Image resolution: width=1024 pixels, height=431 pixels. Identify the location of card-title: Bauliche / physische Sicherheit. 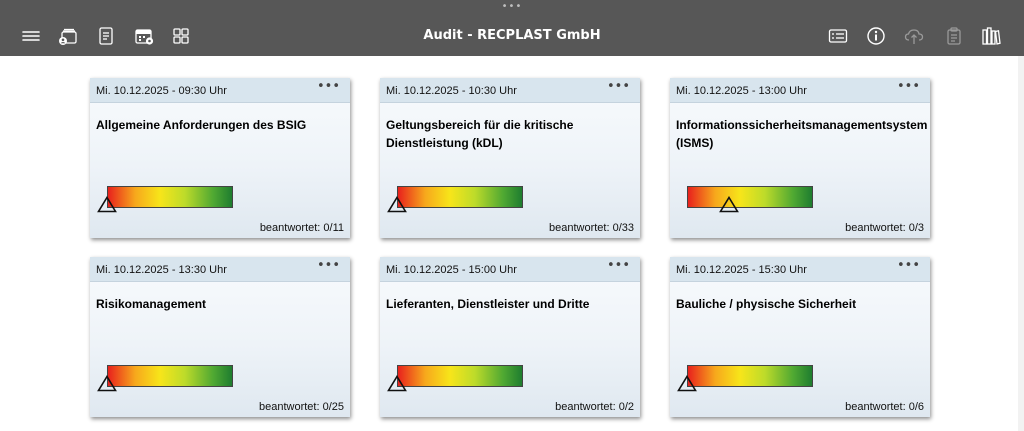
(766, 304).